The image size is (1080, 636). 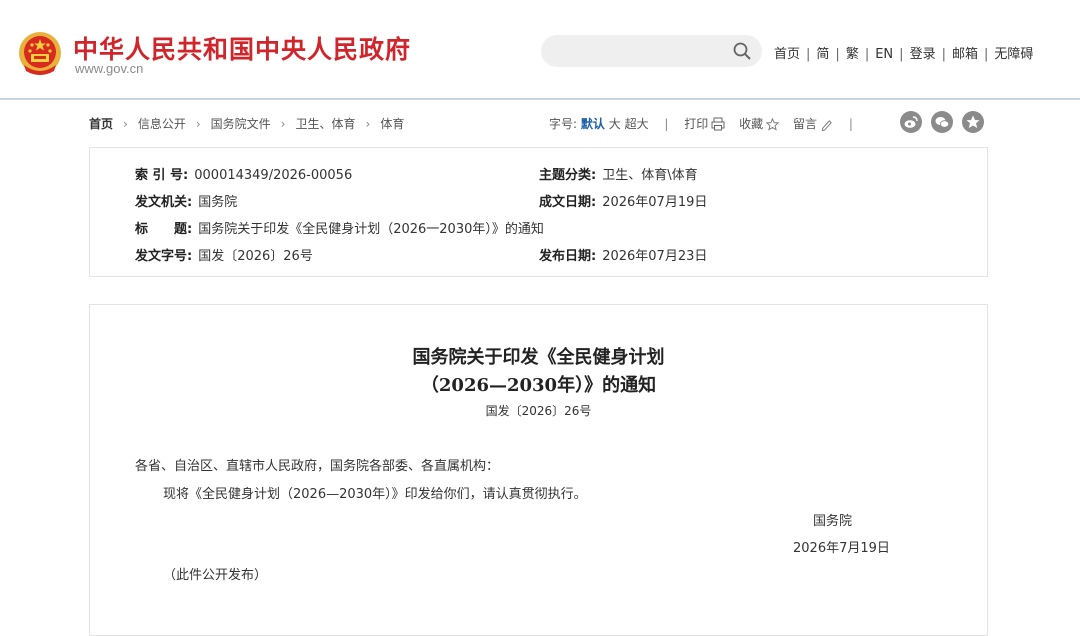 I want to click on document-paragraph: 现将《全民健身计划（2026—2030年）》印发给你们，请认真贯彻执行。, so click(x=375, y=494).